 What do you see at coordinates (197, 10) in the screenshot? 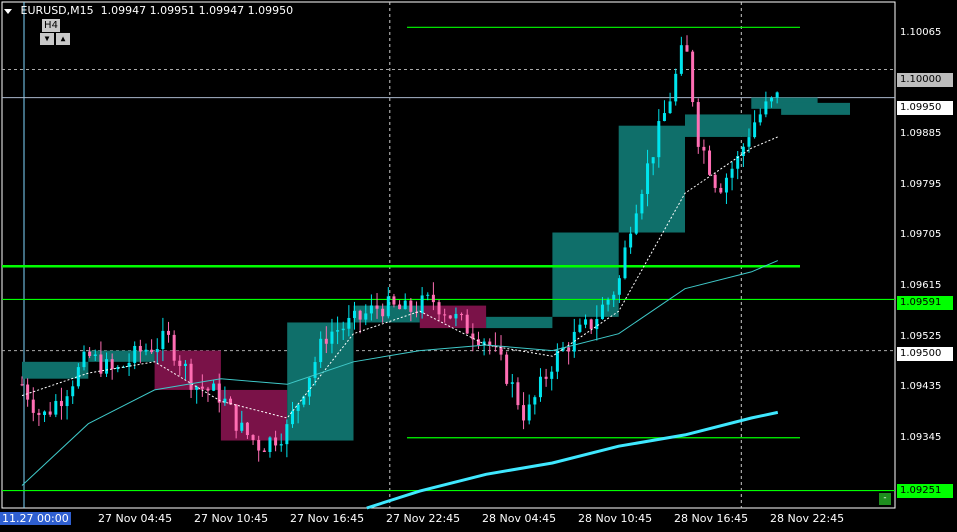
I see `ohlc-values: 1.09947 1.09951 1.09947 1.09950` at bounding box center [197, 10].